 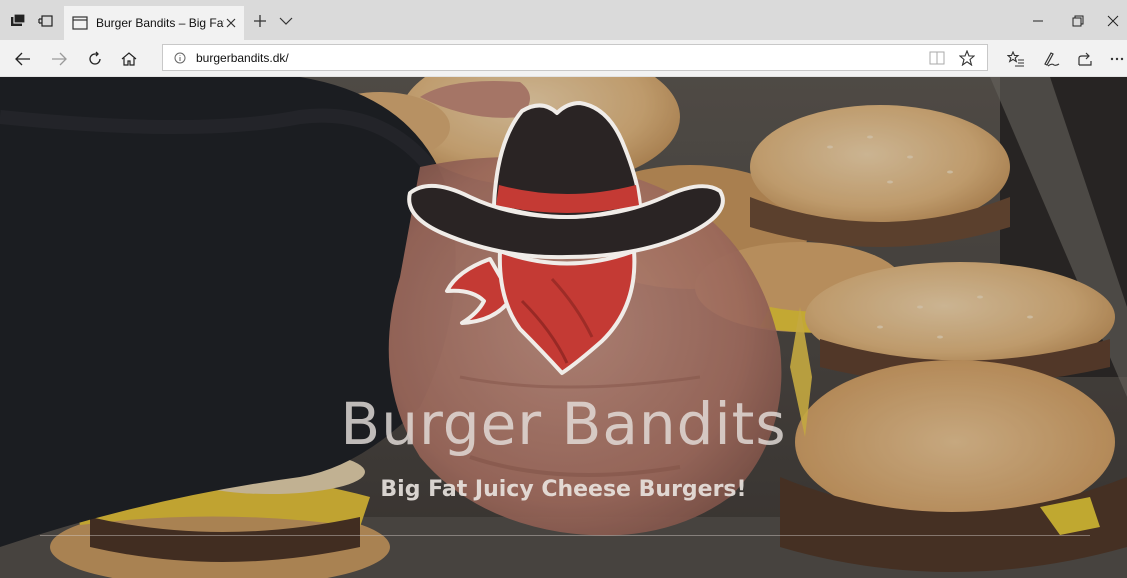 I want to click on restore-icon, so click(x=1078, y=21).